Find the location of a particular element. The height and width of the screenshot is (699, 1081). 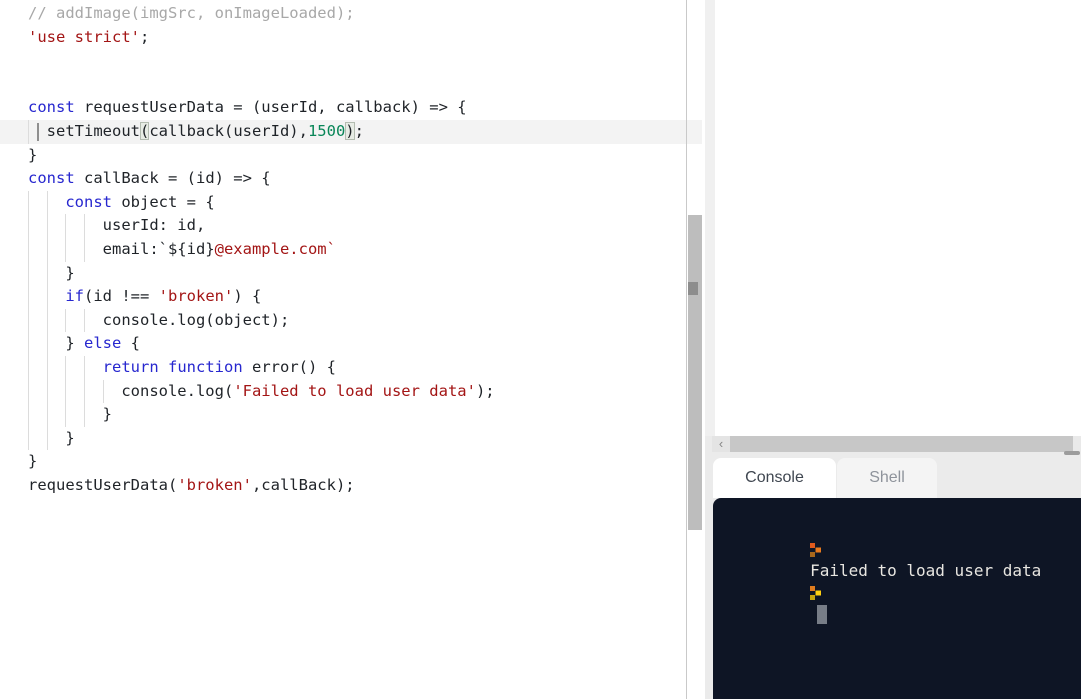

code-line: userId: id, is located at coordinates (351, 226).